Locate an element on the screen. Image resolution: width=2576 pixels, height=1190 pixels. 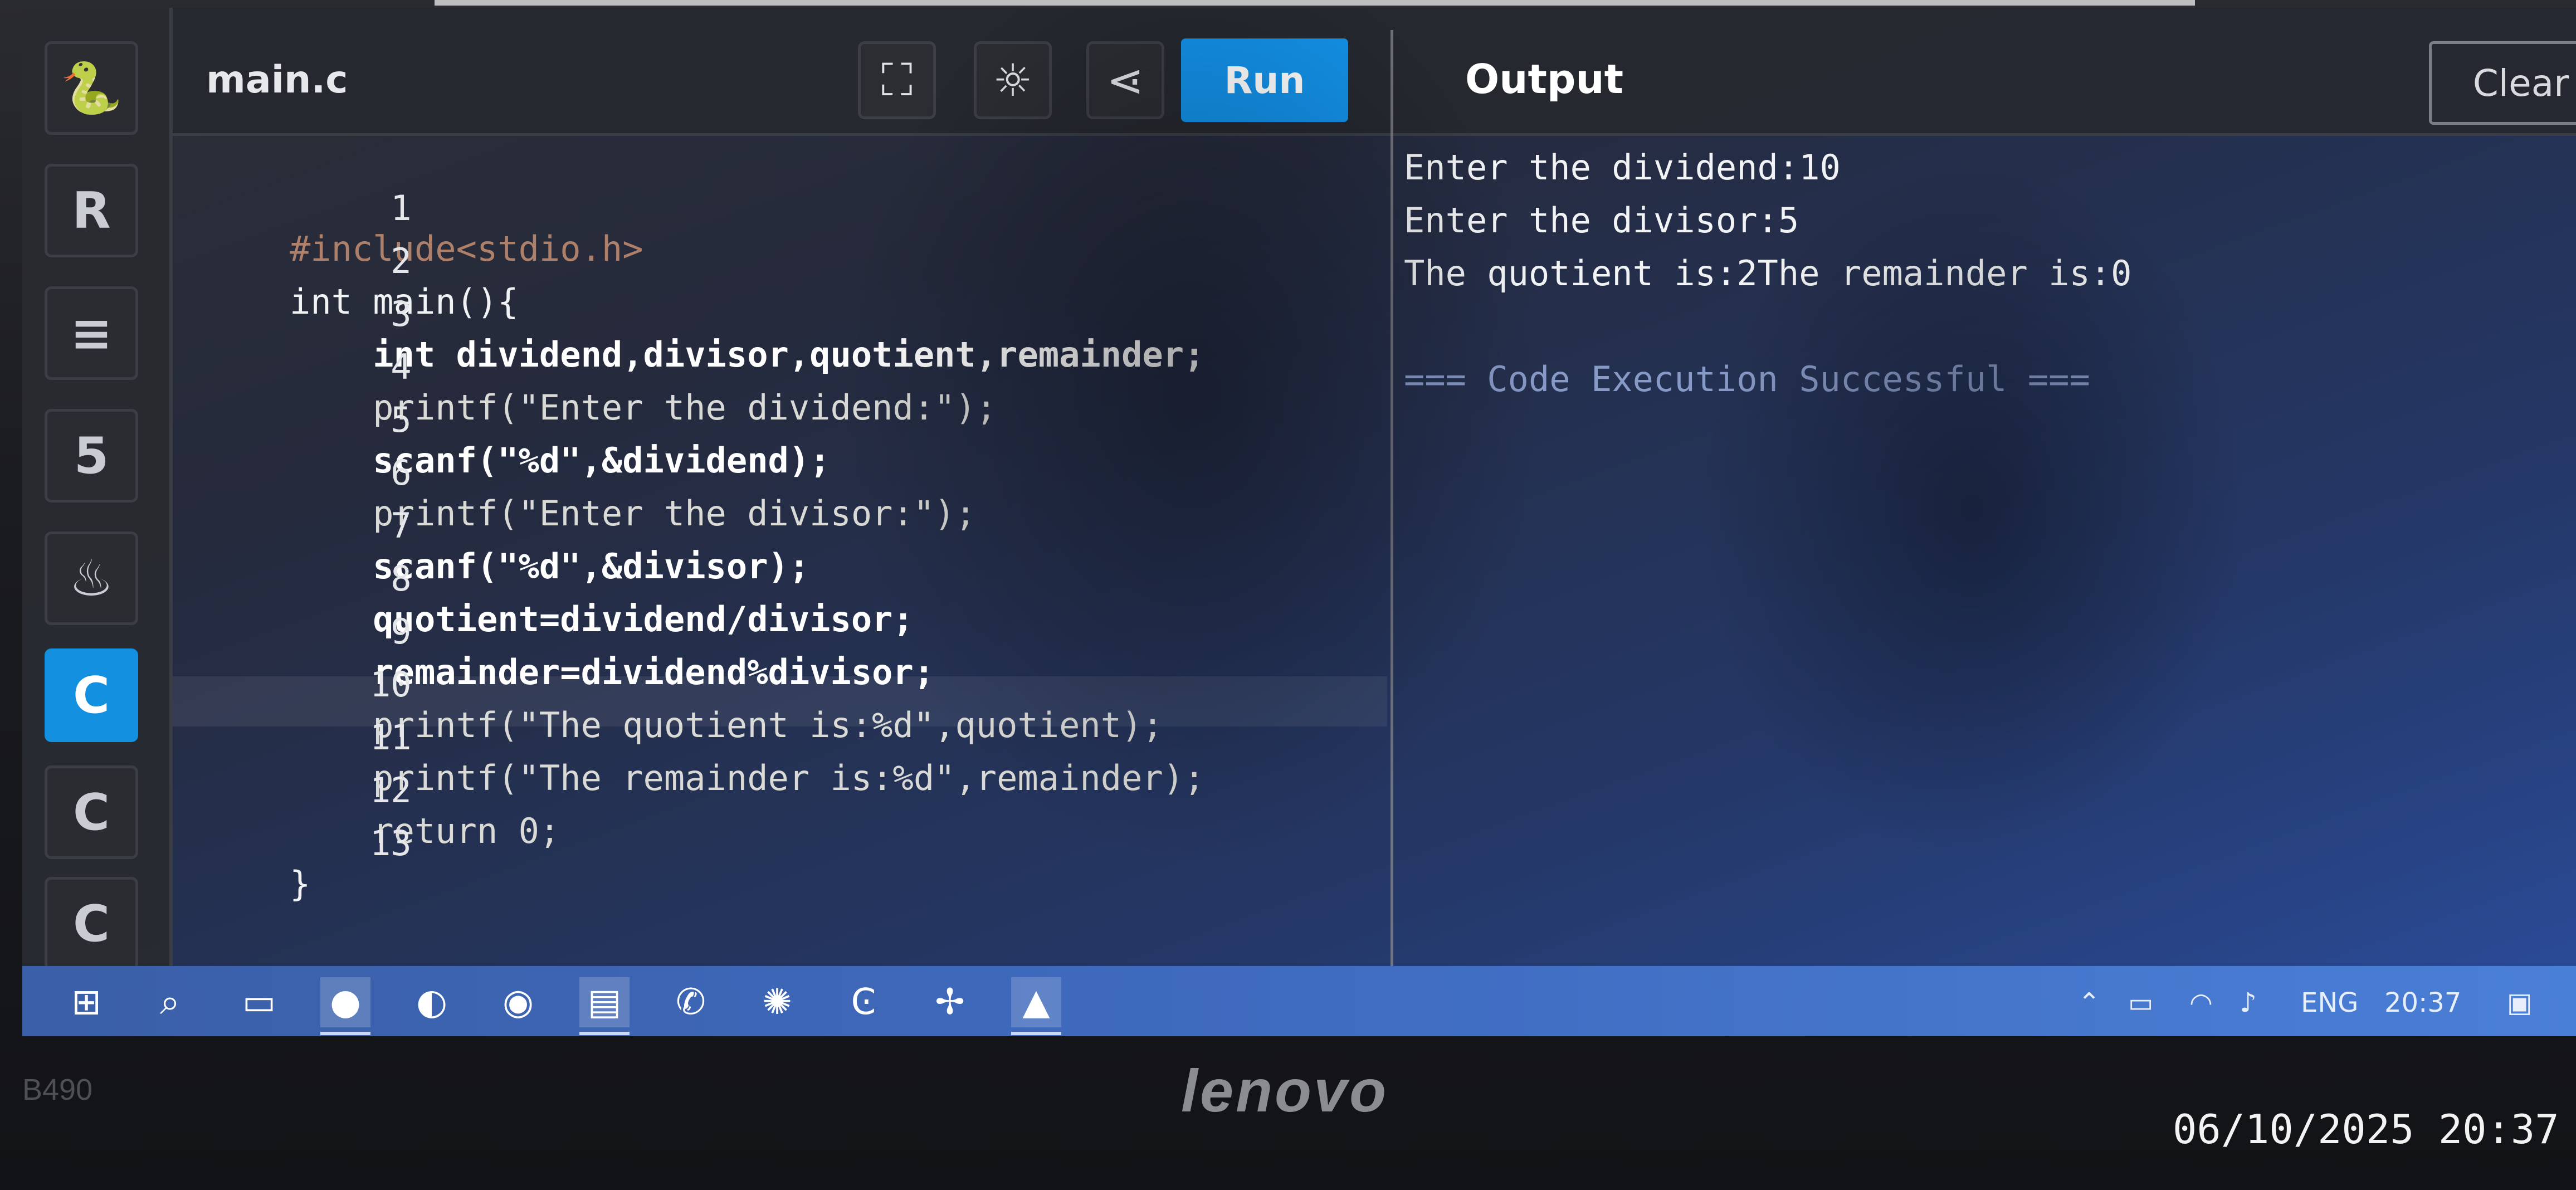
pdf-reader-icon: ▲ is located at coordinates (1036, 1006).